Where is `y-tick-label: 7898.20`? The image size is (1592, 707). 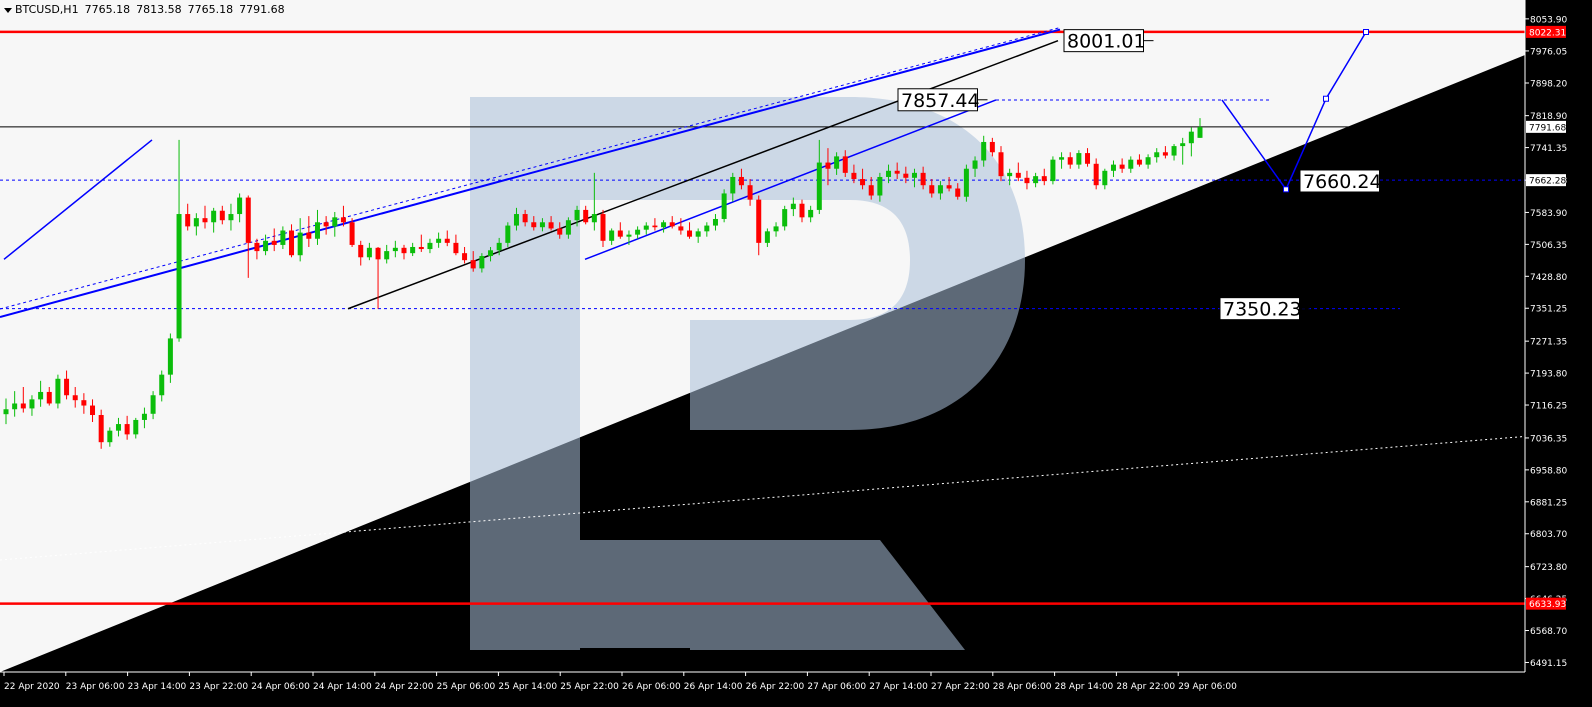
y-tick-label: 7898.20 is located at coordinates (1548, 84).